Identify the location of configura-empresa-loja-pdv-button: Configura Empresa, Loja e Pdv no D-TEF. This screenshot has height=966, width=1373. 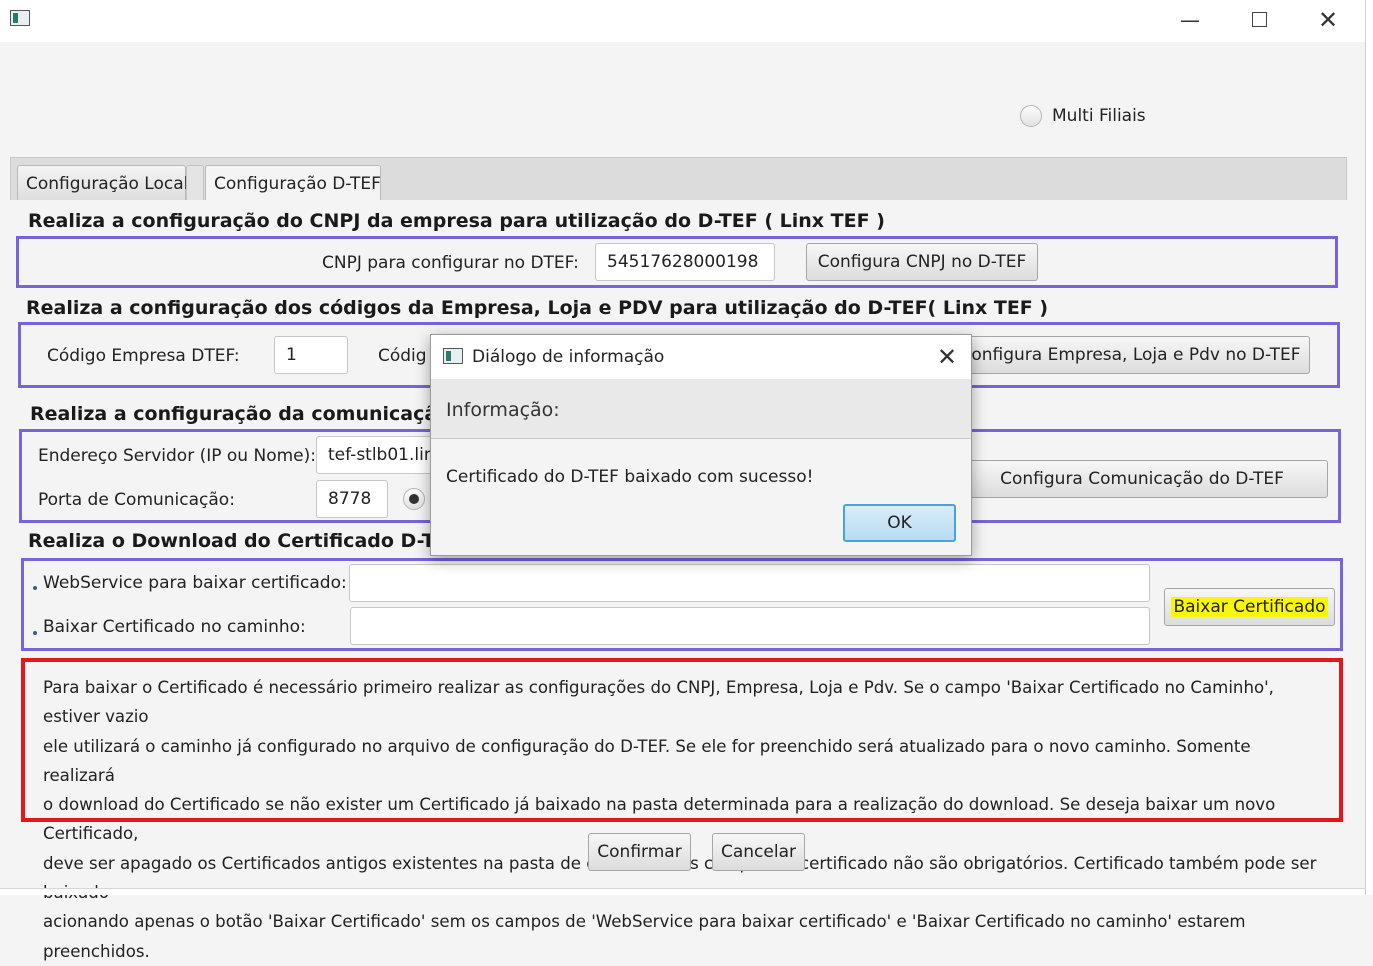
(1130, 355).